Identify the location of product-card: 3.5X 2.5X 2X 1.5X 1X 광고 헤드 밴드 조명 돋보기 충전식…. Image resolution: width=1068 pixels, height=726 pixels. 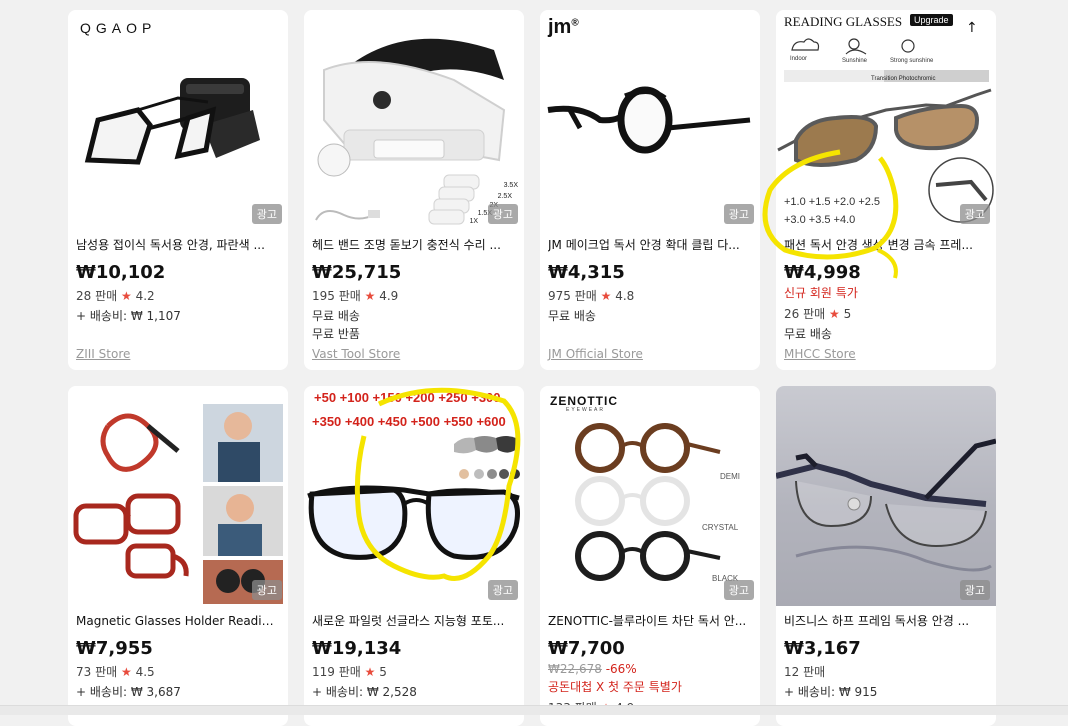
(414, 190).